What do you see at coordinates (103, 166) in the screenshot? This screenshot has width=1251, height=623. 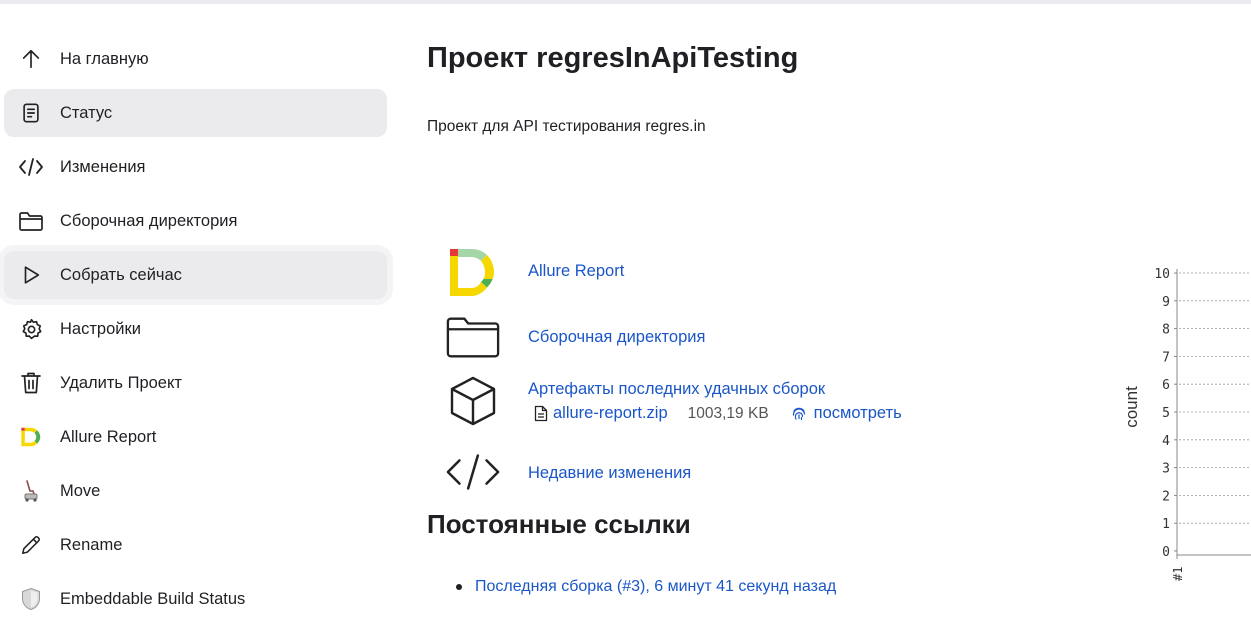 I see `sidebar-item-label: Изменения` at bounding box center [103, 166].